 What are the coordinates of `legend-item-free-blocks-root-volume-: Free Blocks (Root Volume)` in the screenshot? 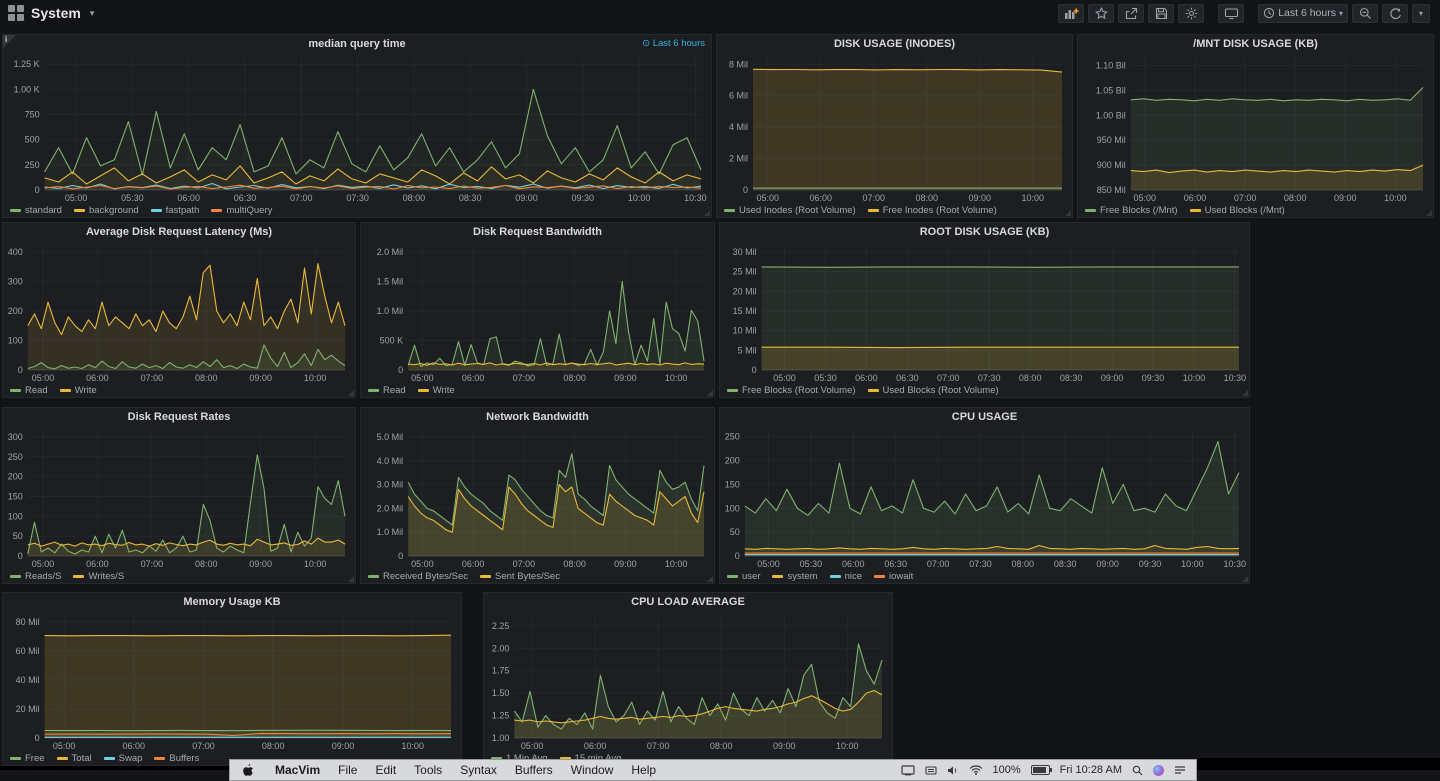 It's located at (791, 390).